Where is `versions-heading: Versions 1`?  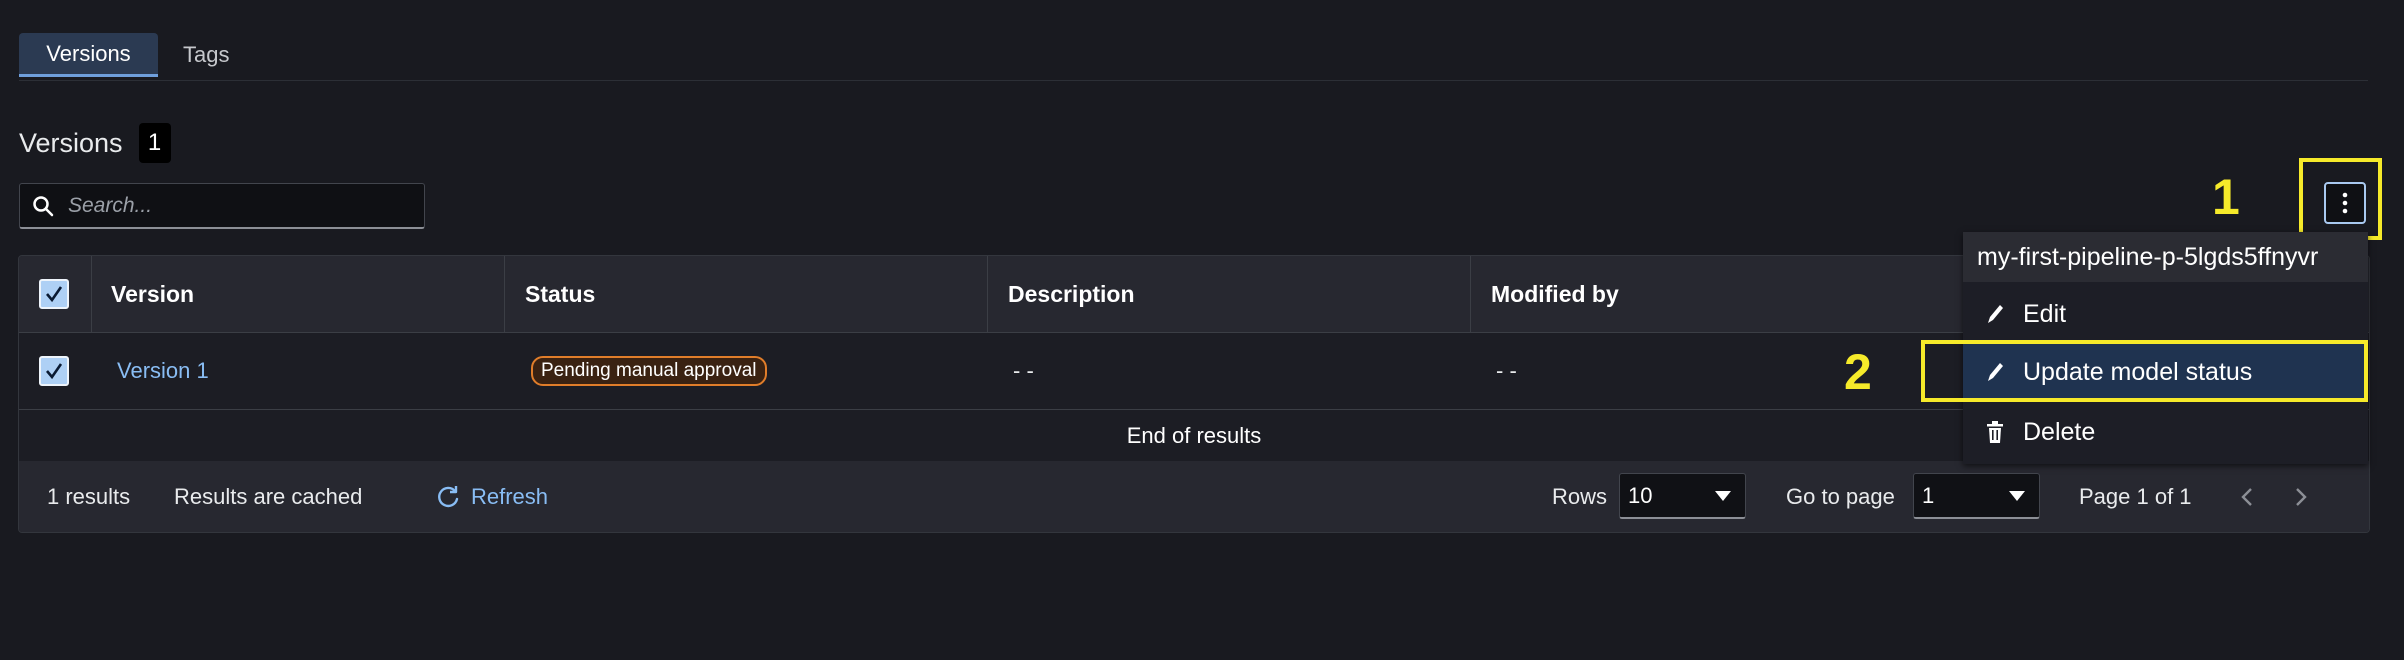 versions-heading: Versions 1 is located at coordinates (95, 143).